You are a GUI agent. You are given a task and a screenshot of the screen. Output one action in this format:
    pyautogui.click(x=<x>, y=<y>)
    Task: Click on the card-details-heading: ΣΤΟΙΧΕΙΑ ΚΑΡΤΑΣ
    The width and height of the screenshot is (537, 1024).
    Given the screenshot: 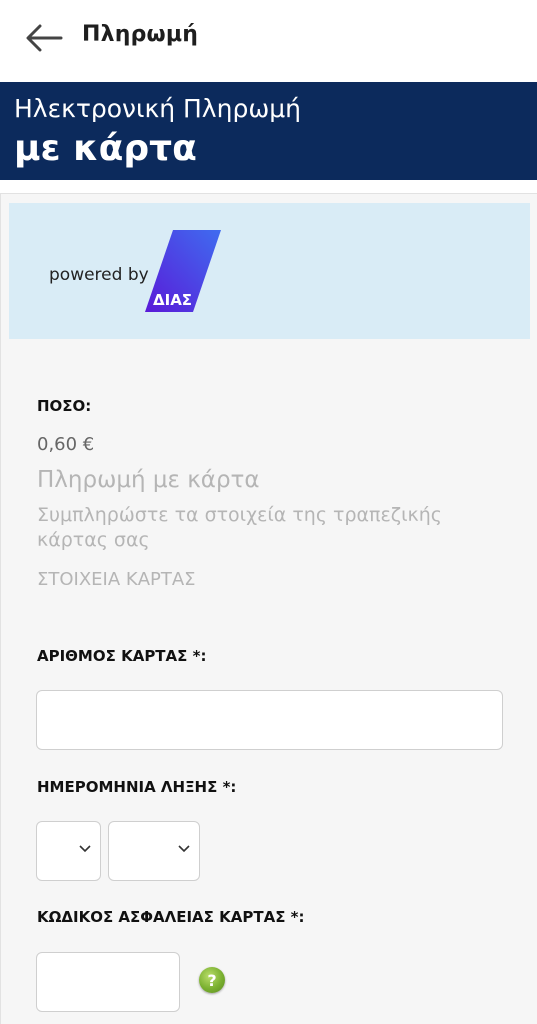 What is the action you would take?
    pyautogui.click(x=116, y=579)
    